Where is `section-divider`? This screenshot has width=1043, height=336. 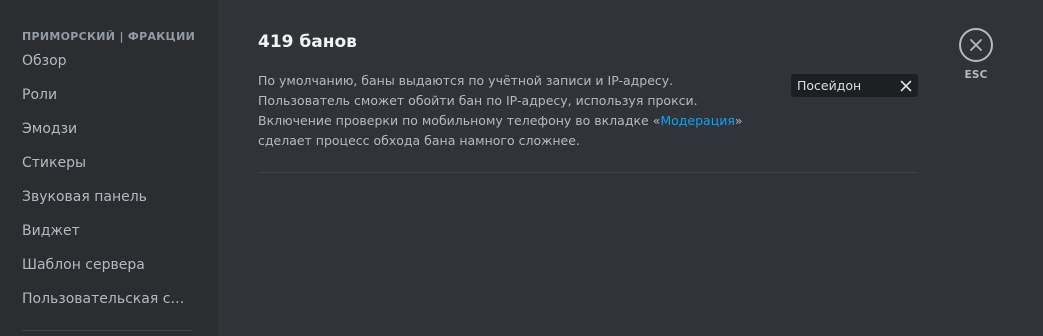
section-divider is located at coordinates (588, 172).